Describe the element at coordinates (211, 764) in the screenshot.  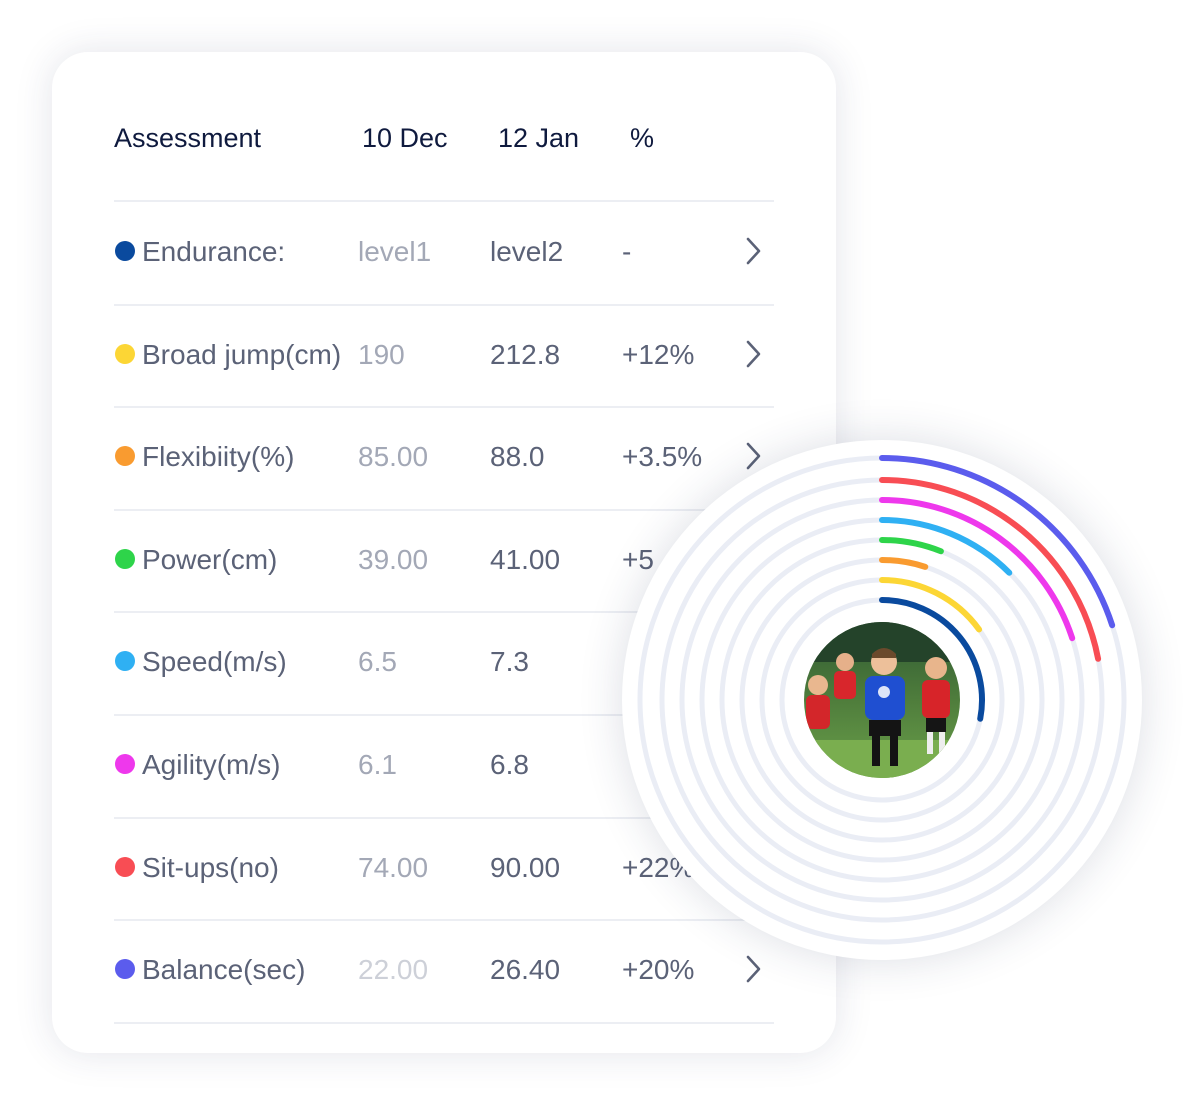
I see `metric-name: Agility(m/s)` at that location.